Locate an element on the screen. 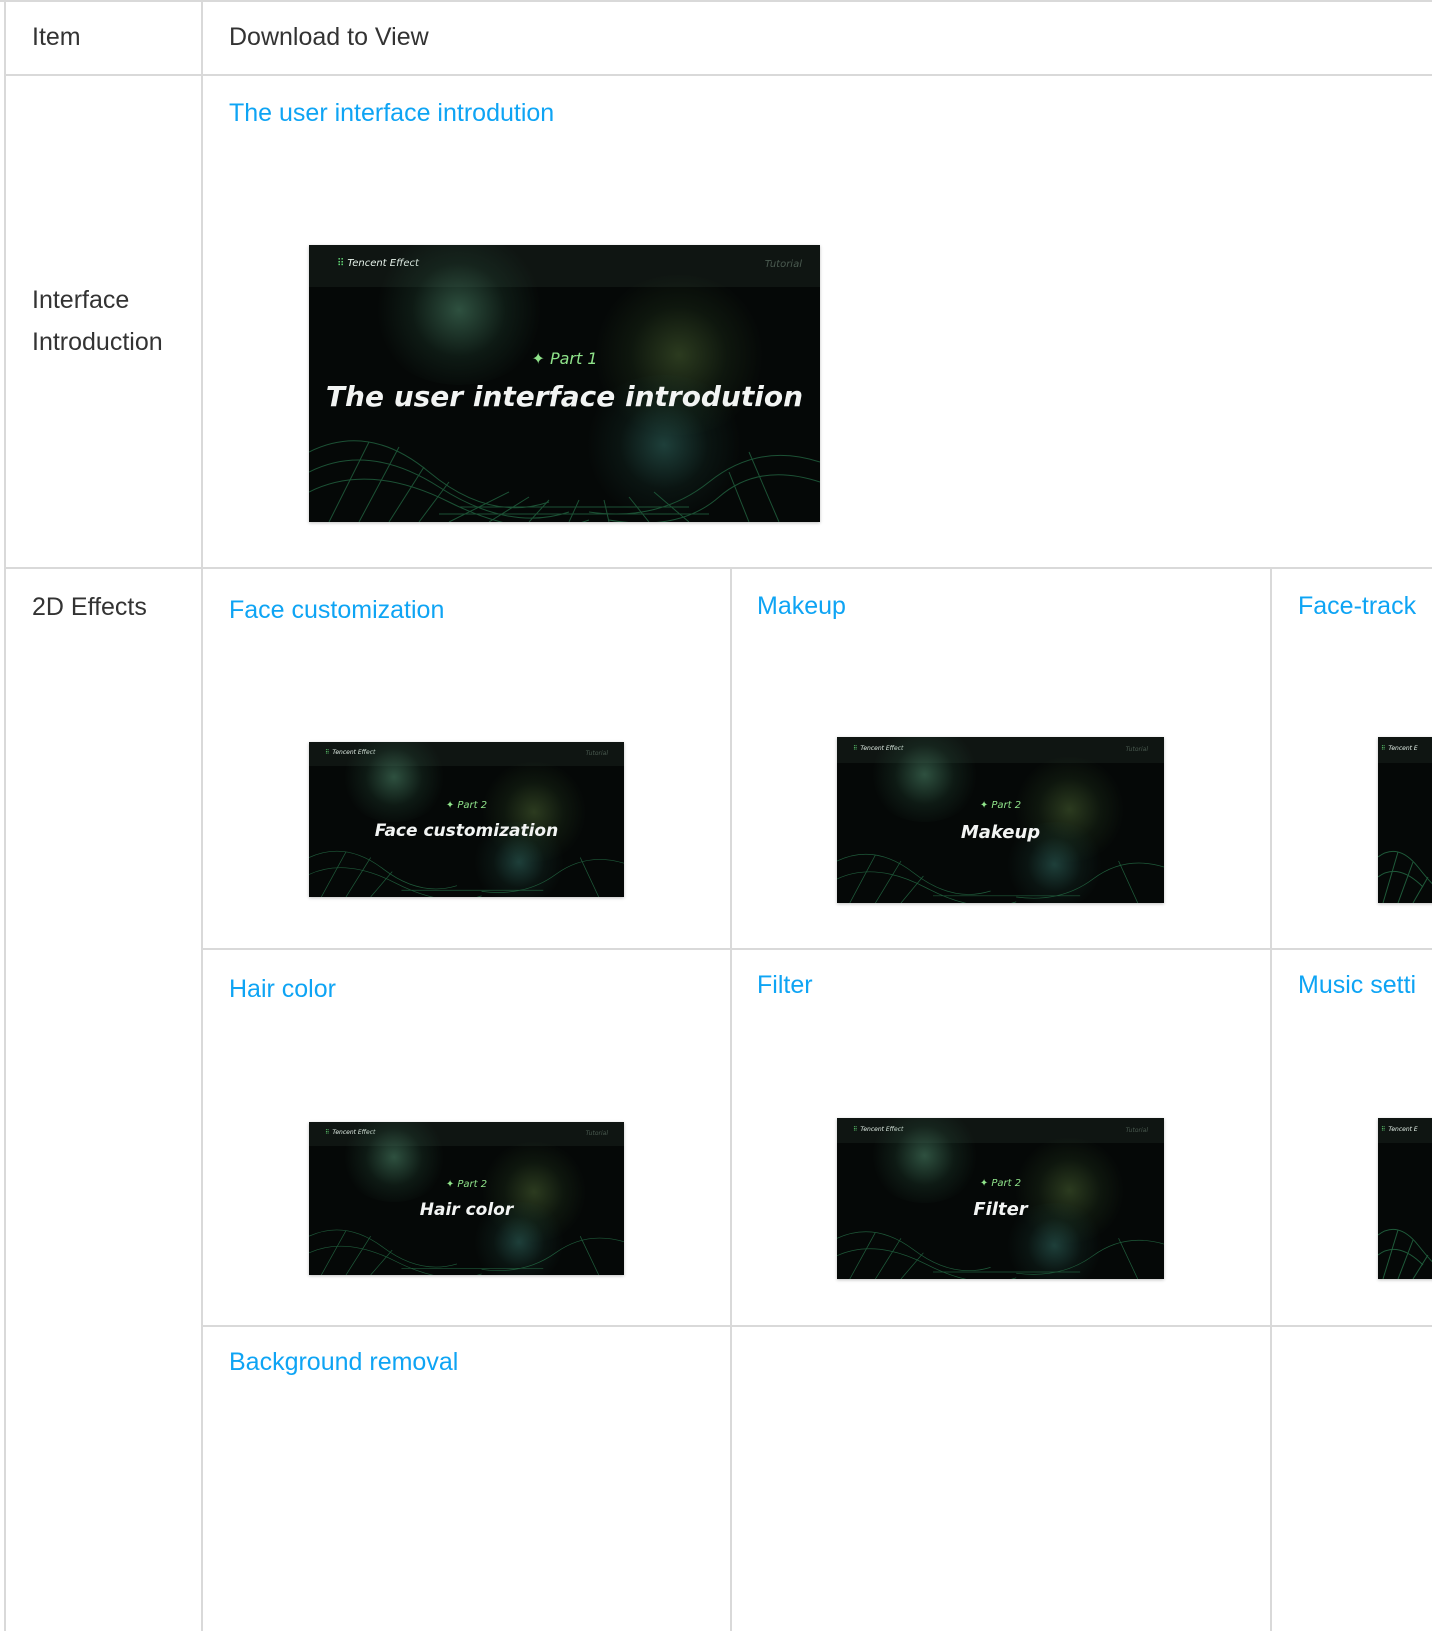  thumbnail-title: Face customization is located at coordinates (466, 831).